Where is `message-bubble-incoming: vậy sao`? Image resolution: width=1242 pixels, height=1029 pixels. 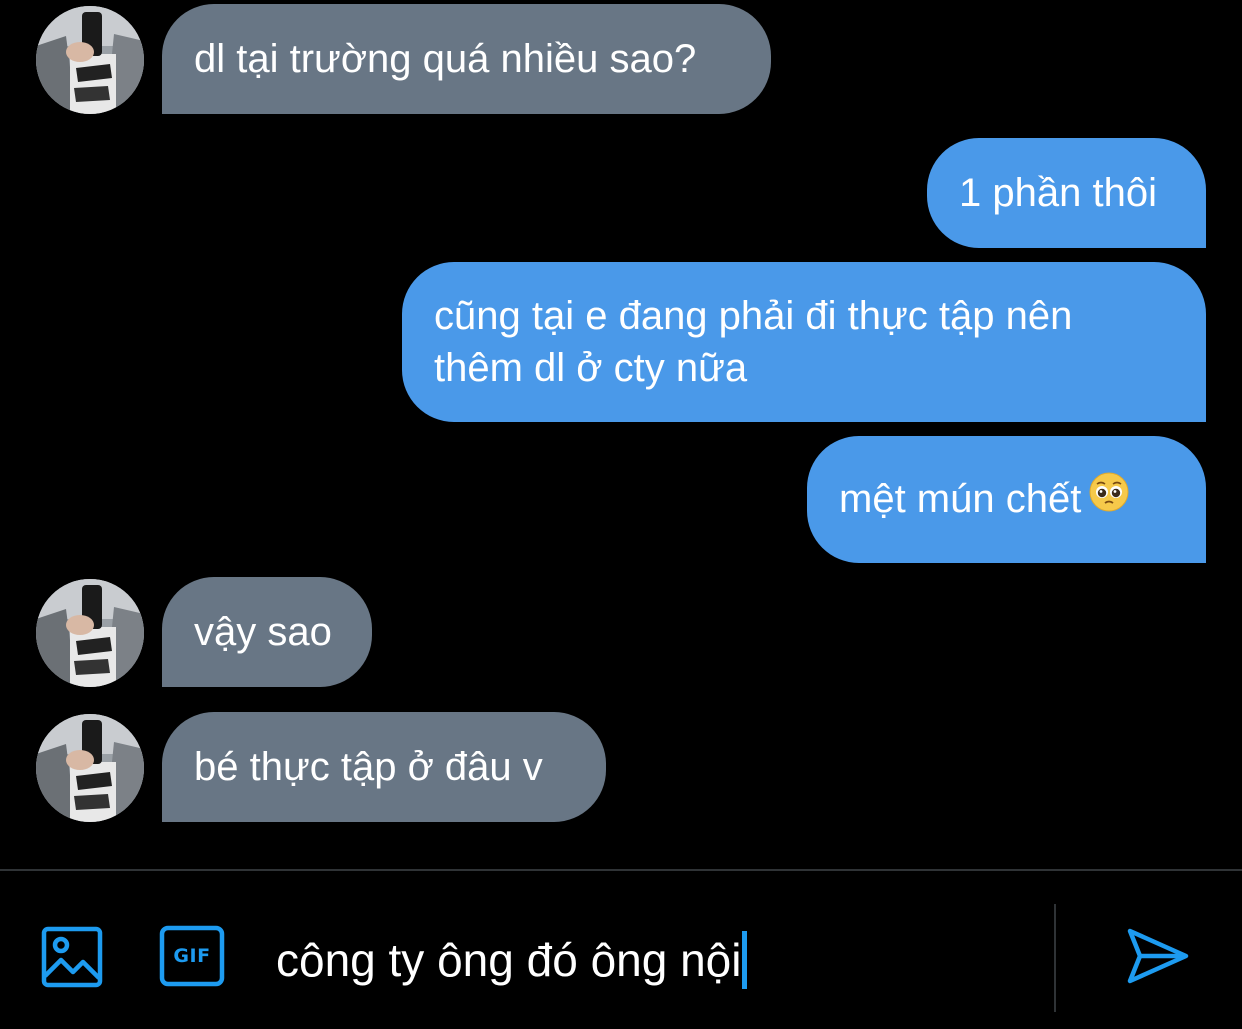 message-bubble-incoming: vậy sao is located at coordinates (267, 632).